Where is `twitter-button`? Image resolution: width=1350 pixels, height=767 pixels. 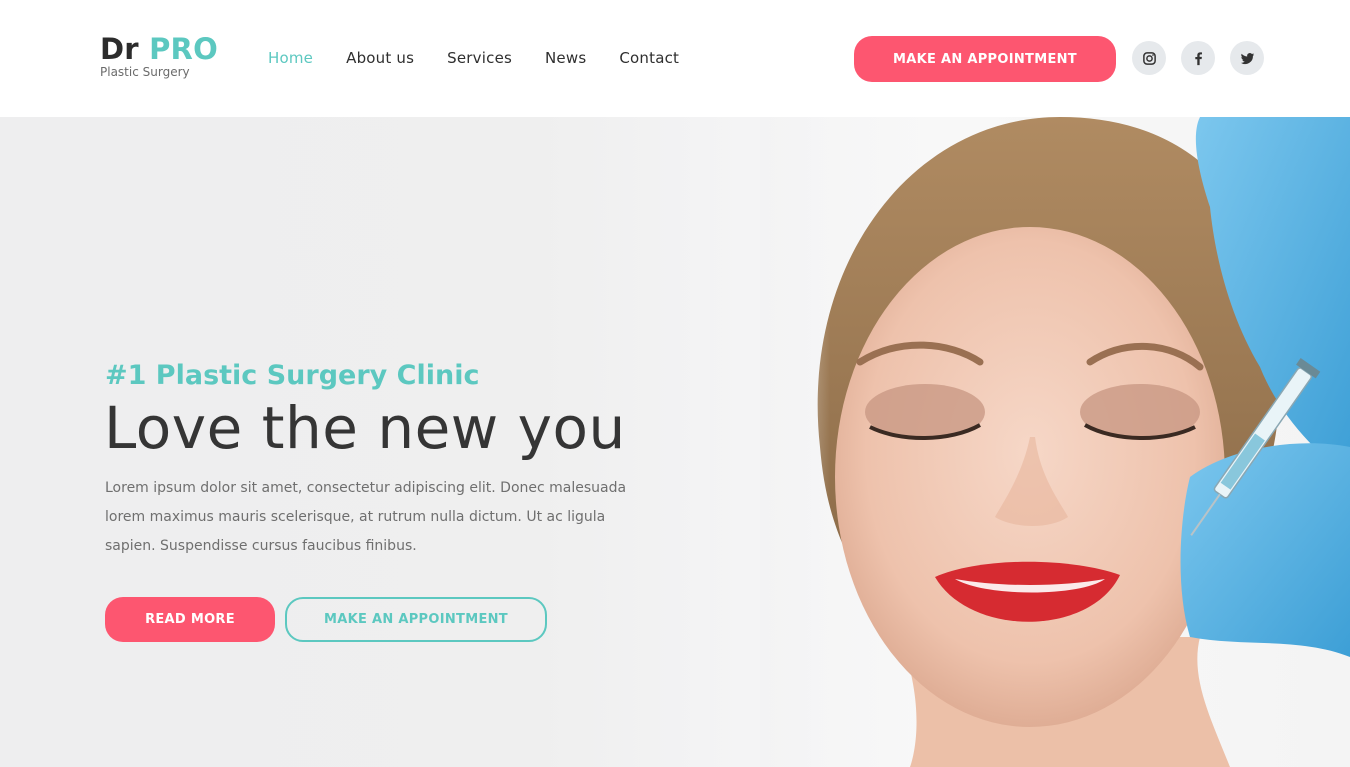 twitter-button is located at coordinates (1247, 58).